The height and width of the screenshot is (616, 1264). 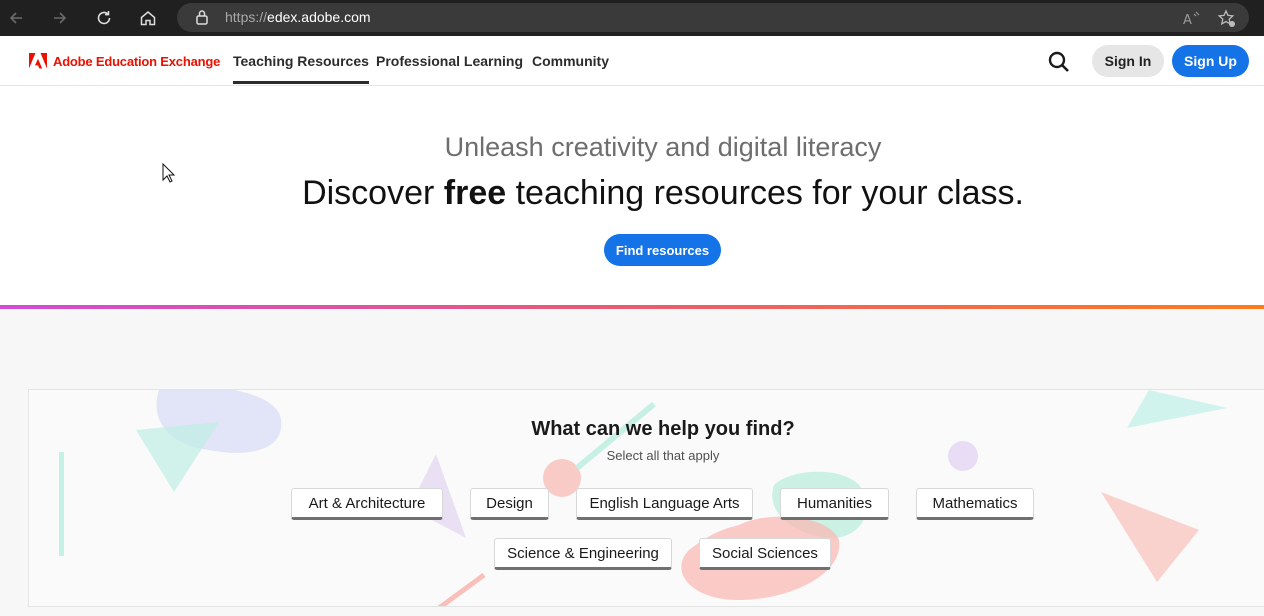 What do you see at coordinates (583, 554) in the screenshot?
I see `subject-chip-science-engineering: Science & Engineering` at bounding box center [583, 554].